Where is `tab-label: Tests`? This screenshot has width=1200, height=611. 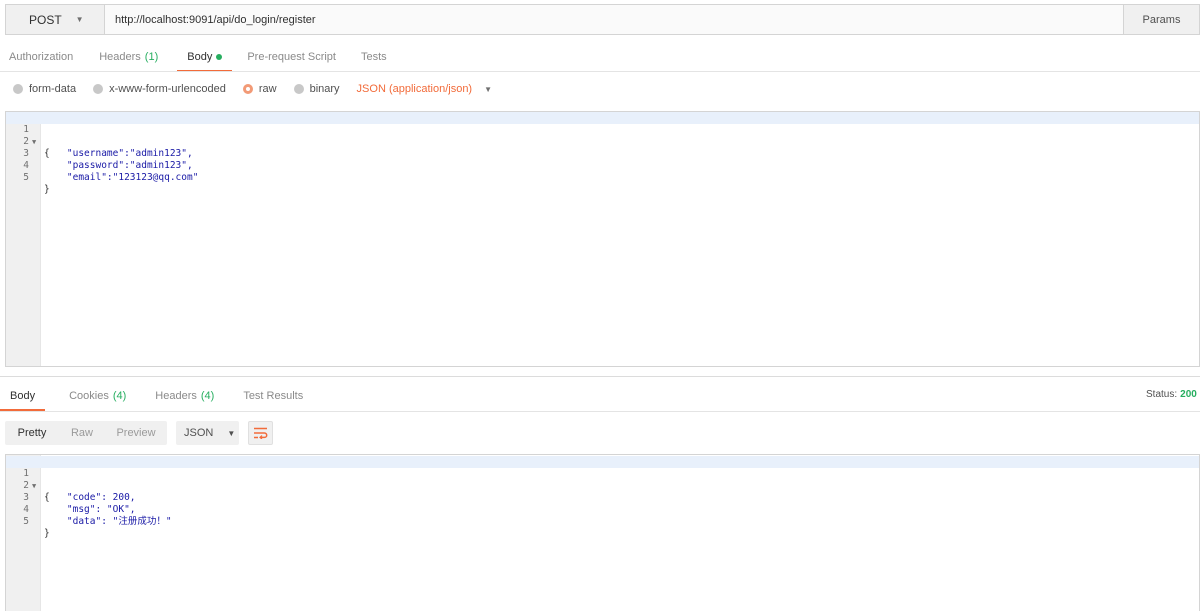 tab-label: Tests is located at coordinates (373, 57).